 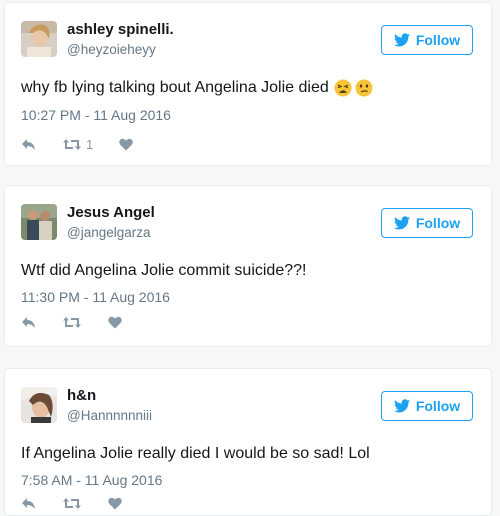 I want to click on tweet-timestamp: 10:27 PM - 11 Aug 2016, so click(x=96, y=115).